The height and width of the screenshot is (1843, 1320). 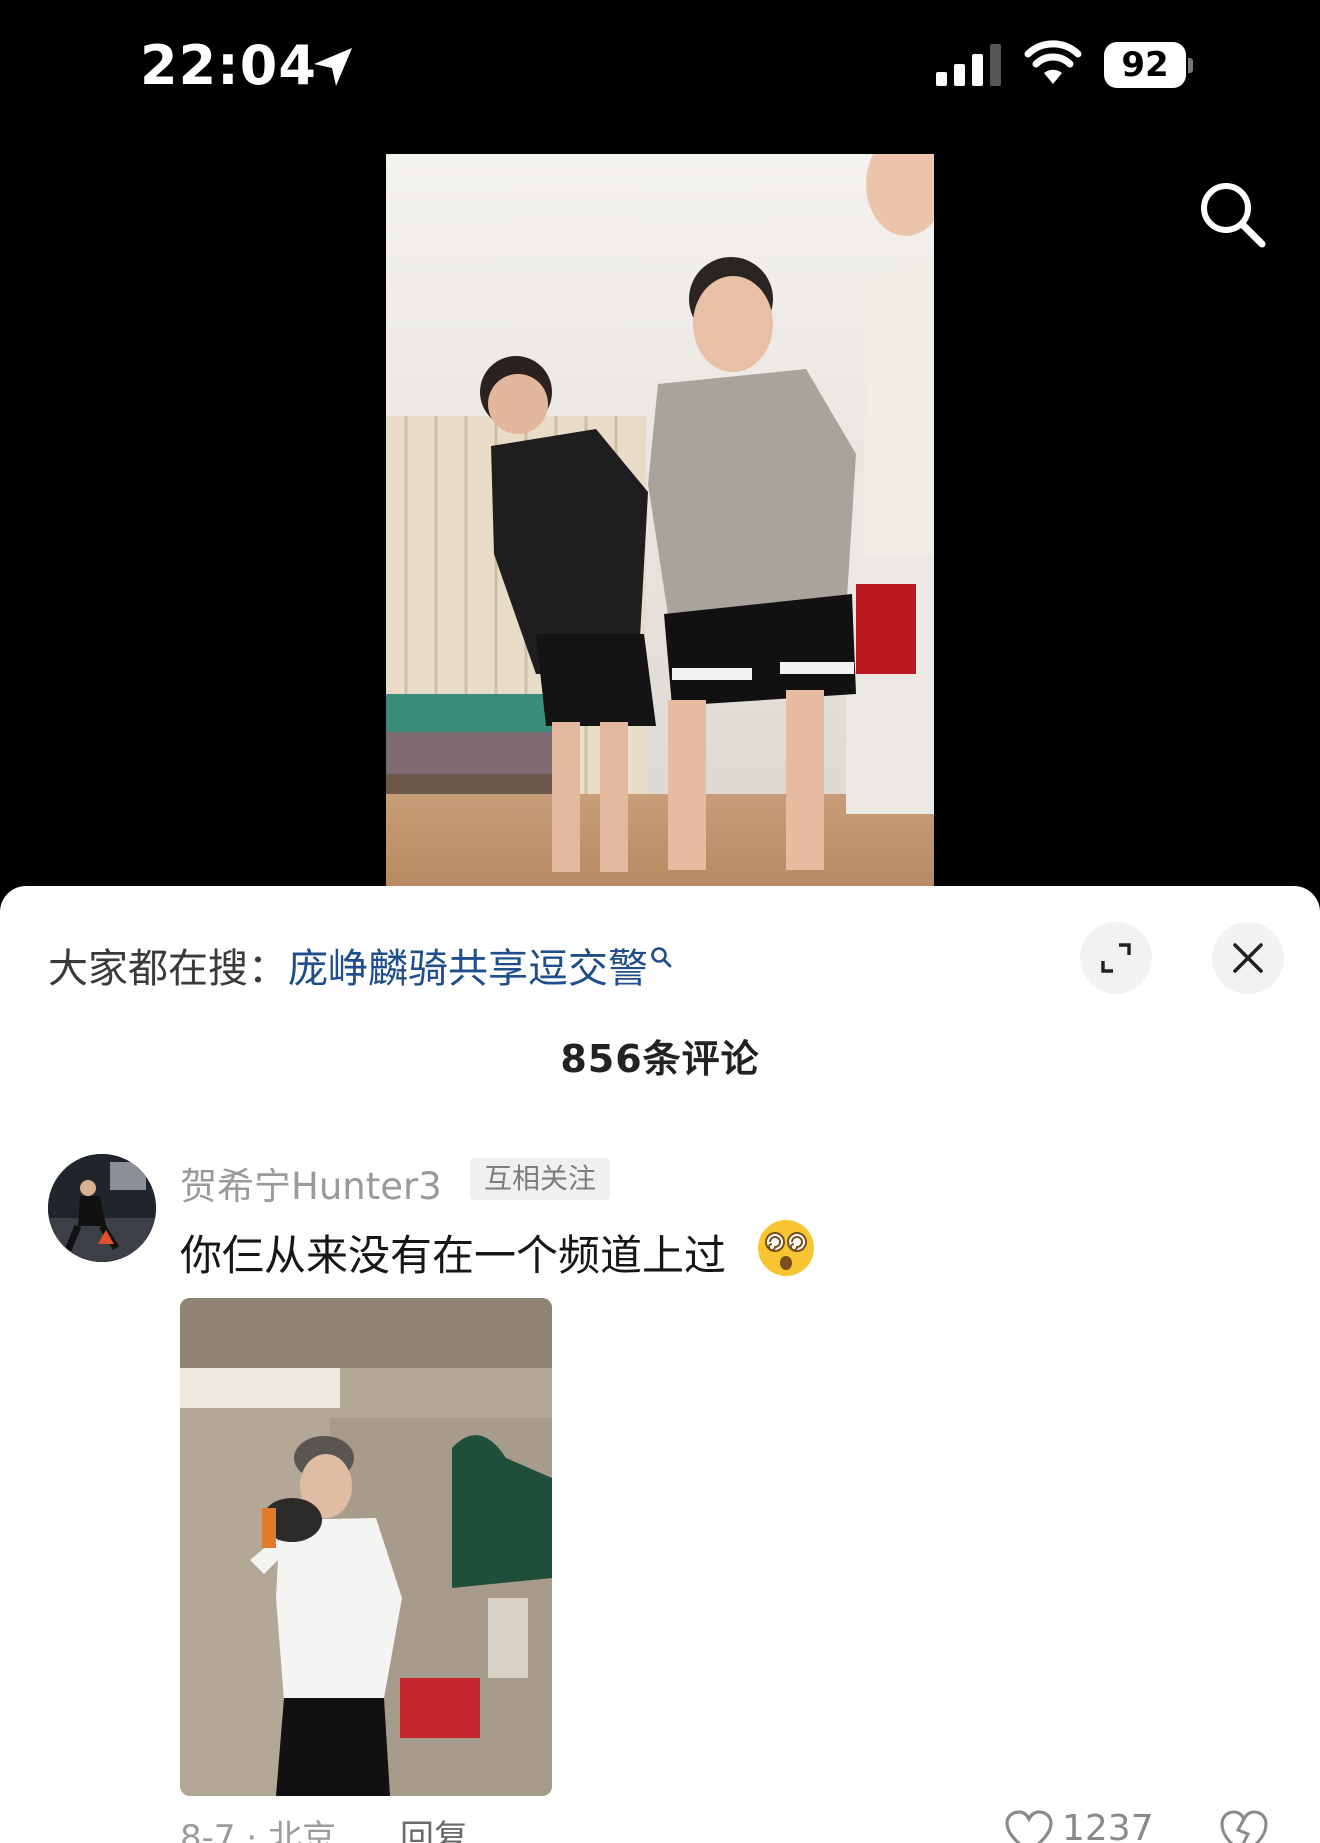 I want to click on comment-photo, so click(x=366, y=1547).